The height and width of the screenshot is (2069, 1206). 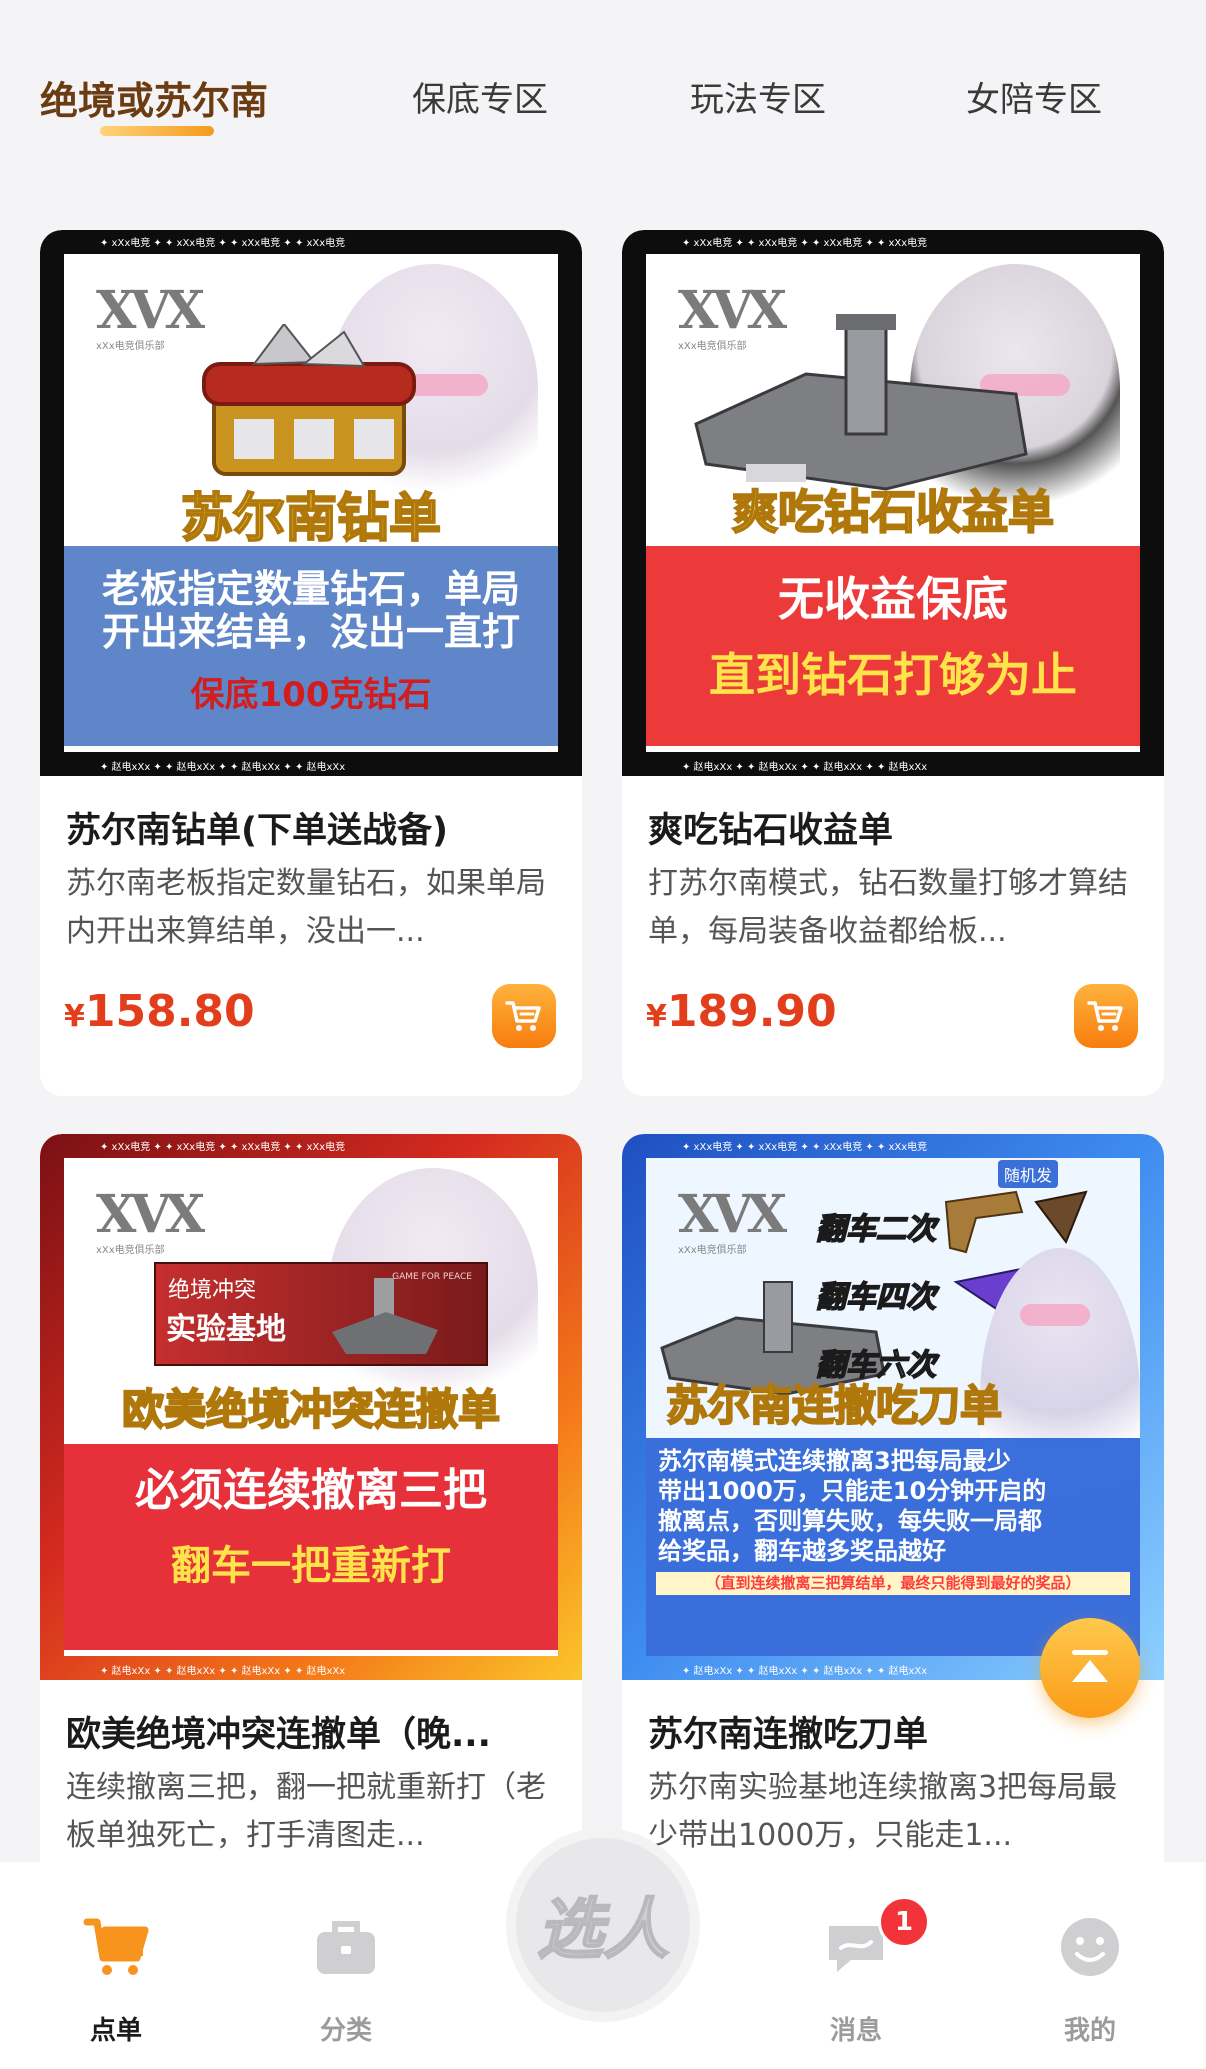 I want to click on tab-bao-di: 保底专区, so click(x=480, y=96).